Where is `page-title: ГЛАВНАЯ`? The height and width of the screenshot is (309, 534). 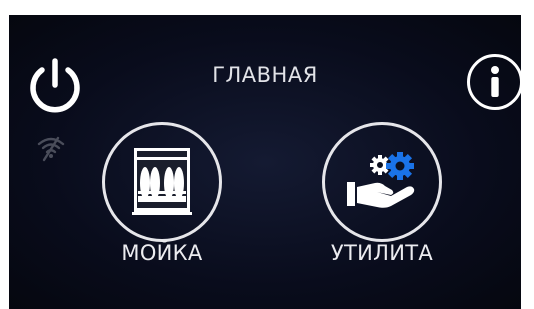
page-title: ГЛАВНАЯ is located at coordinates (265, 75).